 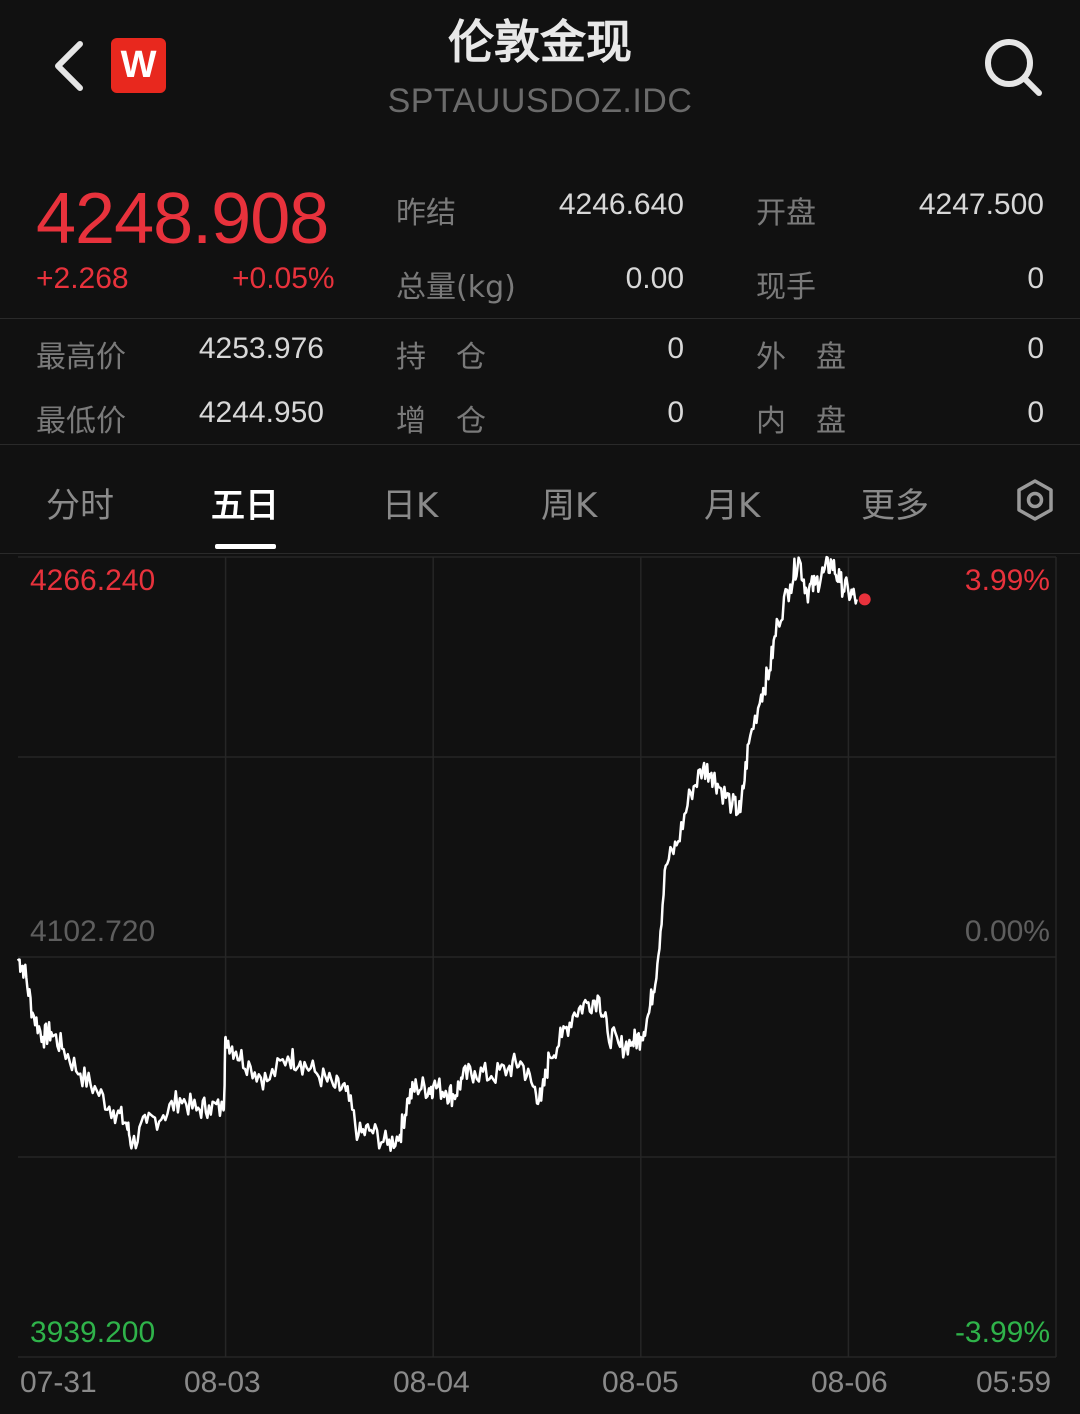 What do you see at coordinates (1035, 278) in the screenshot?
I see `current-hand-value: 0` at bounding box center [1035, 278].